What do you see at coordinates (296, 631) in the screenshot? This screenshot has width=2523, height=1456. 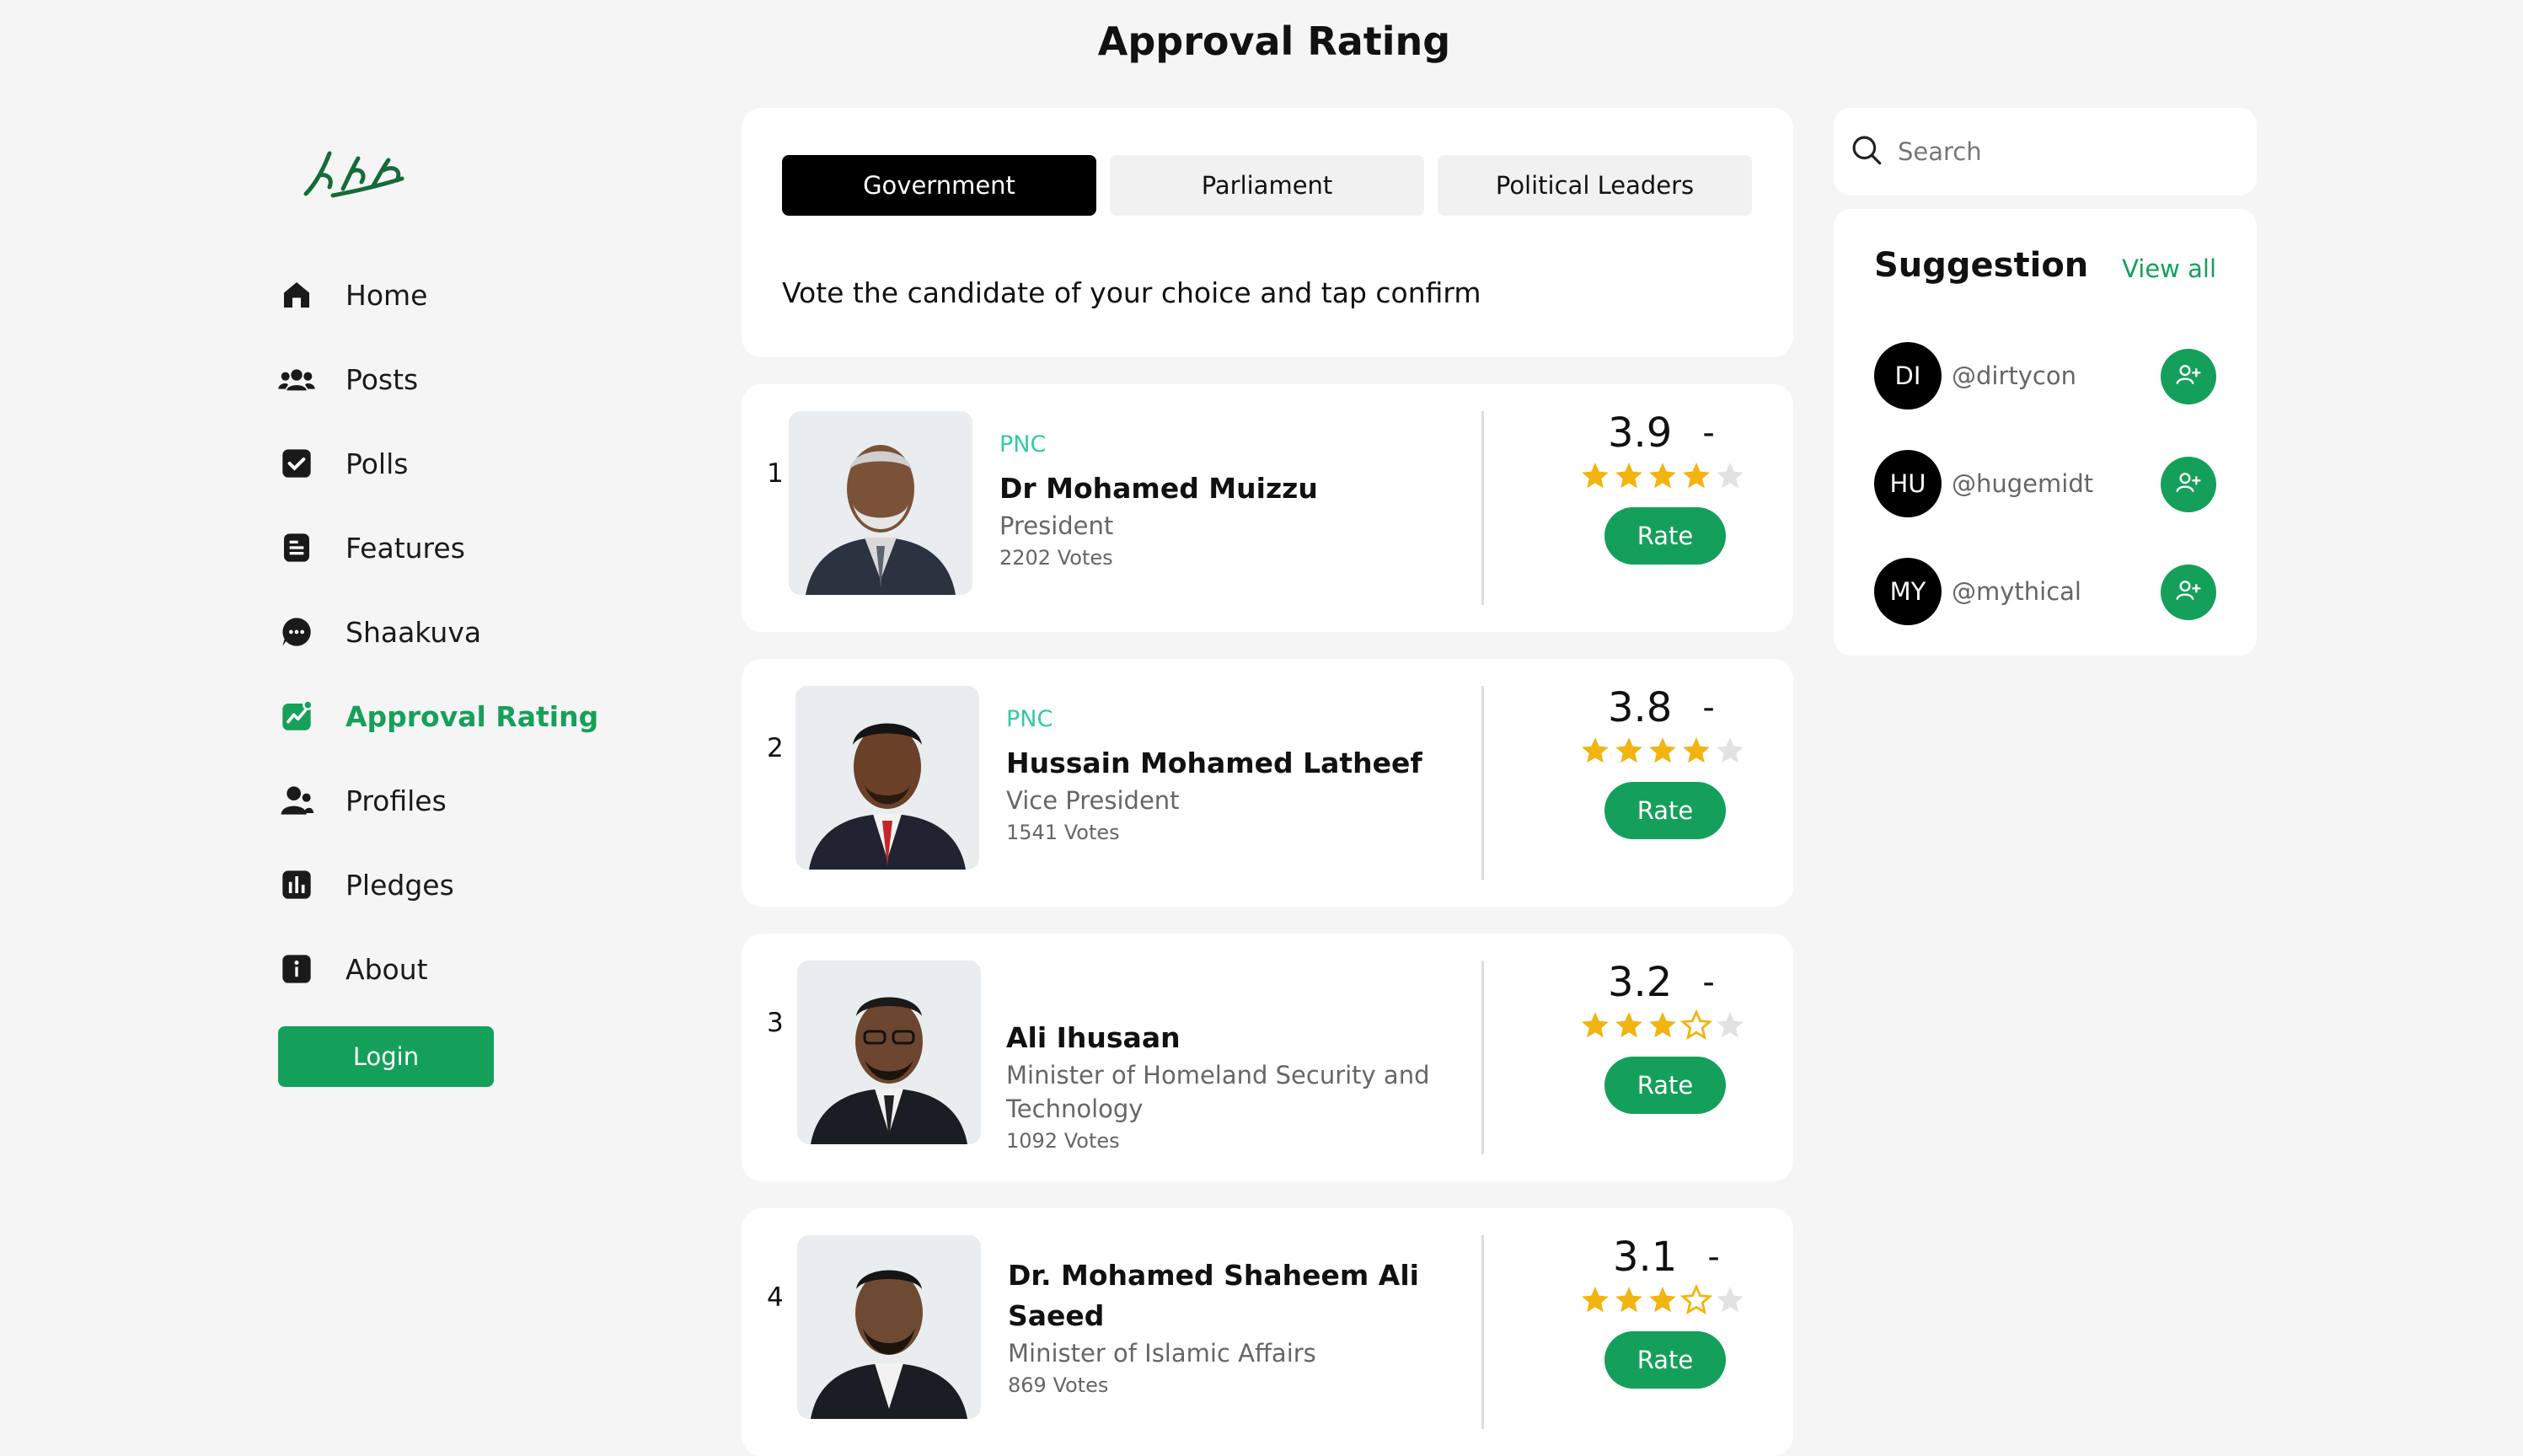 I see `chat-bubble-icon` at bounding box center [296, 631].